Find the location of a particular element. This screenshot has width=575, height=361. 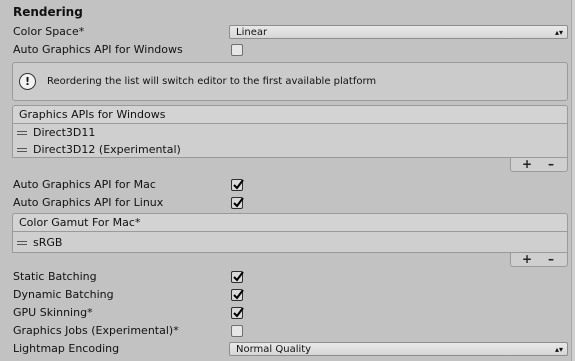

color-gamut-mac-list: sRGB is located at coordinates (290, 242).